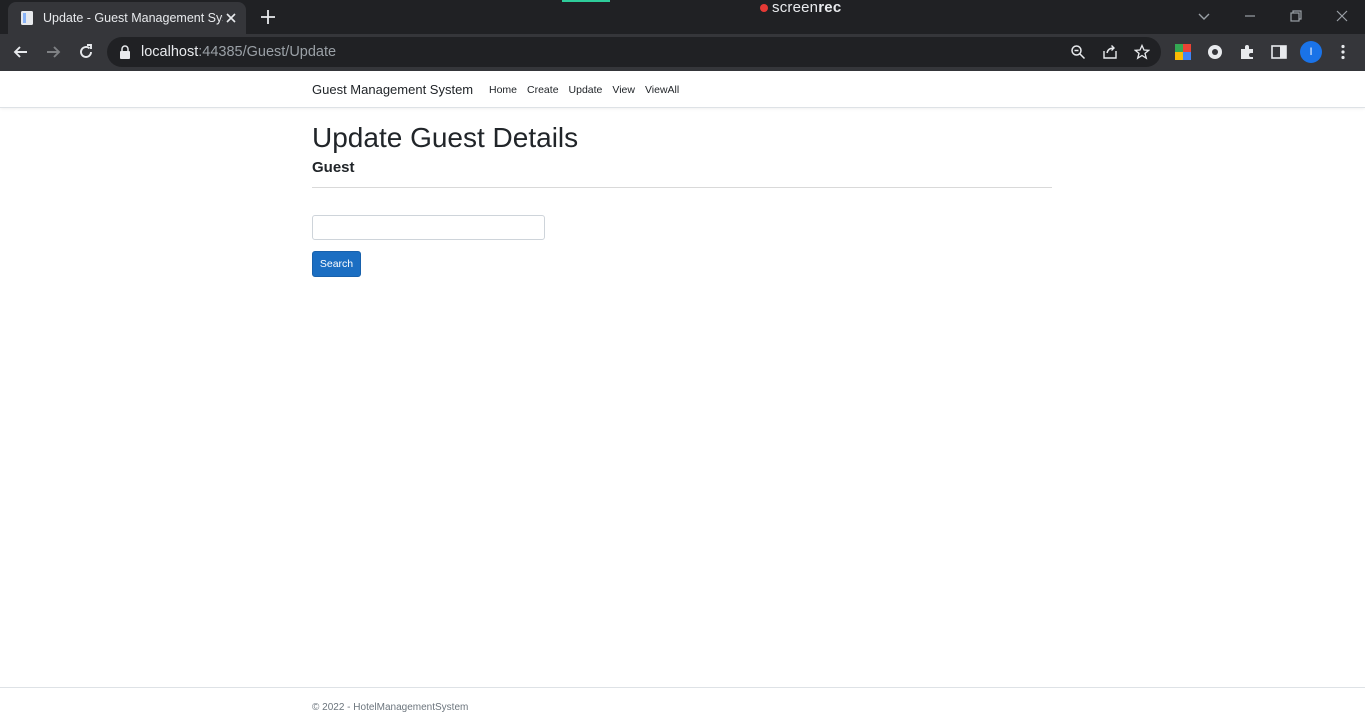  I want to click on forward-icon, so click(53, 52).